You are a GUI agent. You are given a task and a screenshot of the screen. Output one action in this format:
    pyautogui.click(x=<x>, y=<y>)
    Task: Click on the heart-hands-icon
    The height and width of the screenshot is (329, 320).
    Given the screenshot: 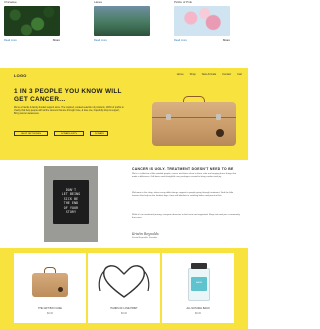 What is the action you would take?
    pyautogui.click(x=124, y=281)
    